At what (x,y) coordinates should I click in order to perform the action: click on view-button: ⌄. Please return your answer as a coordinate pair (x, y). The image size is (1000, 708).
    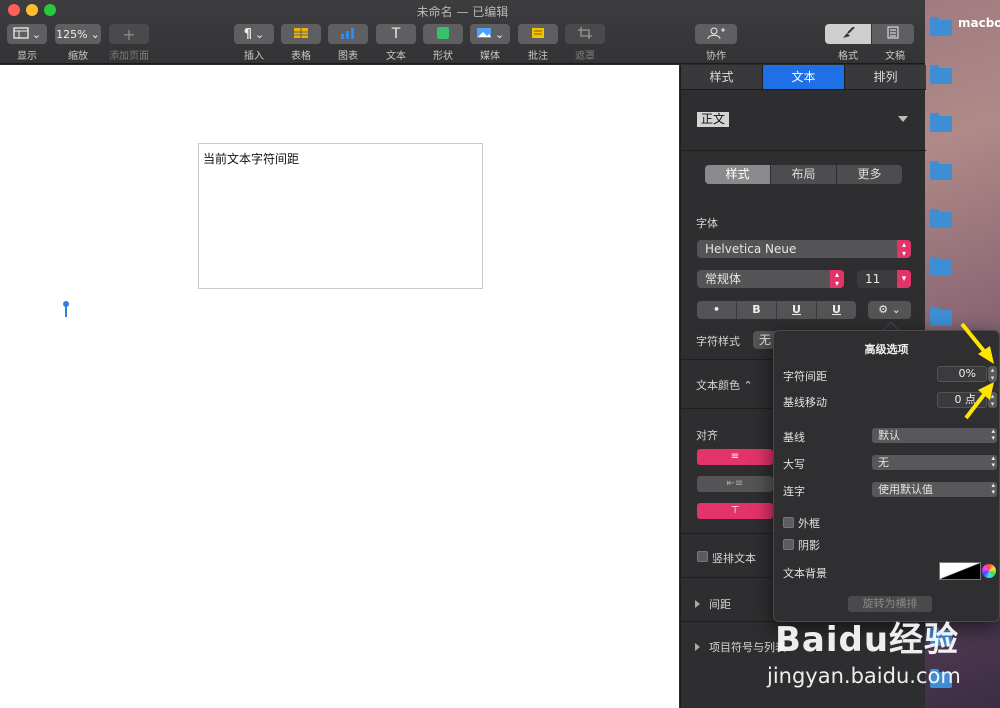
    Looking at the image, I should click on (27, 34).